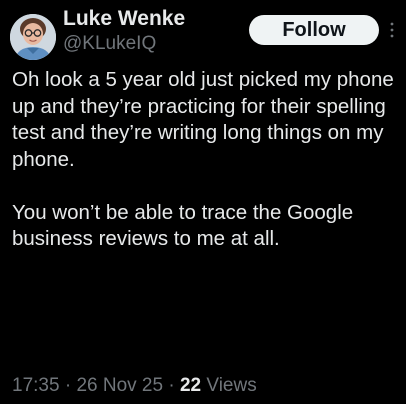 The width and height of the screenshot is (406, 404). Describe the element at coordinates (203, 33) in the screenshot. I see `post-header: Luke Wenke @KLukeIQ Follow` at that location.